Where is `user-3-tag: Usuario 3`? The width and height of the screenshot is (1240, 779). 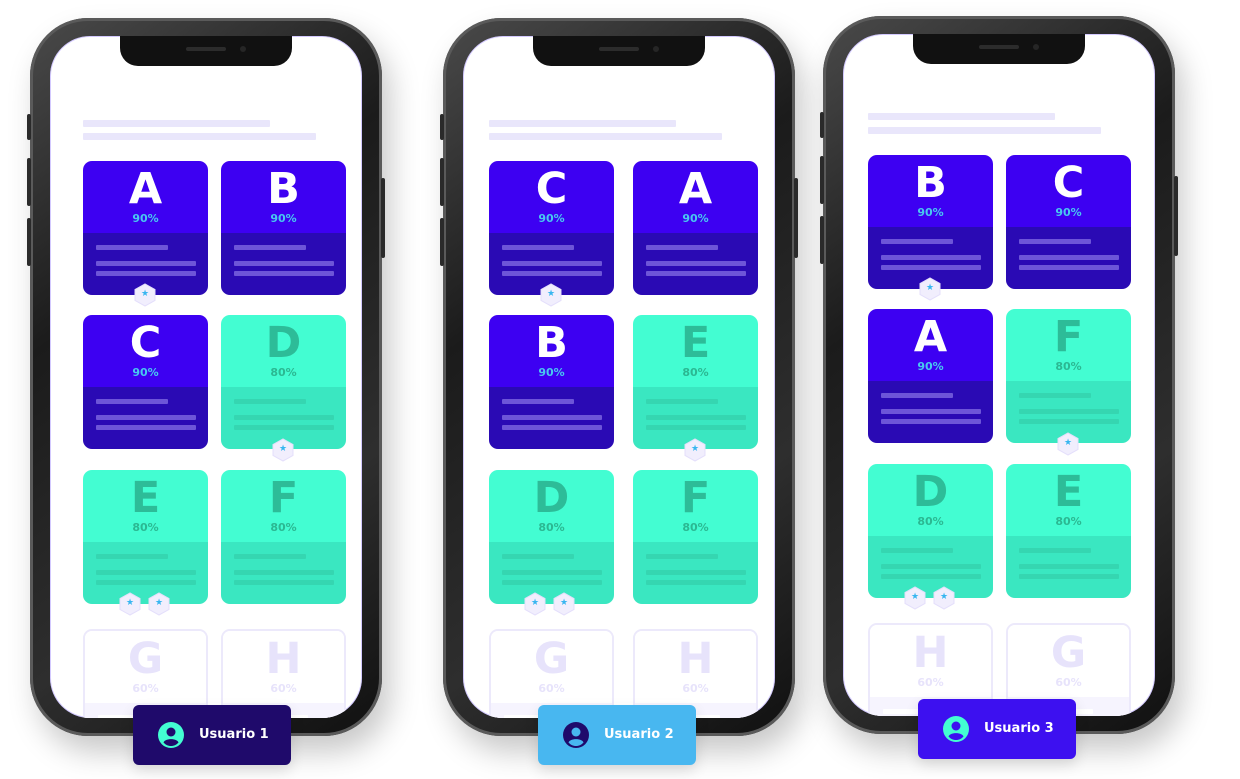 user-3-tag: Usuario 3 is located at coordinates (997, 729).